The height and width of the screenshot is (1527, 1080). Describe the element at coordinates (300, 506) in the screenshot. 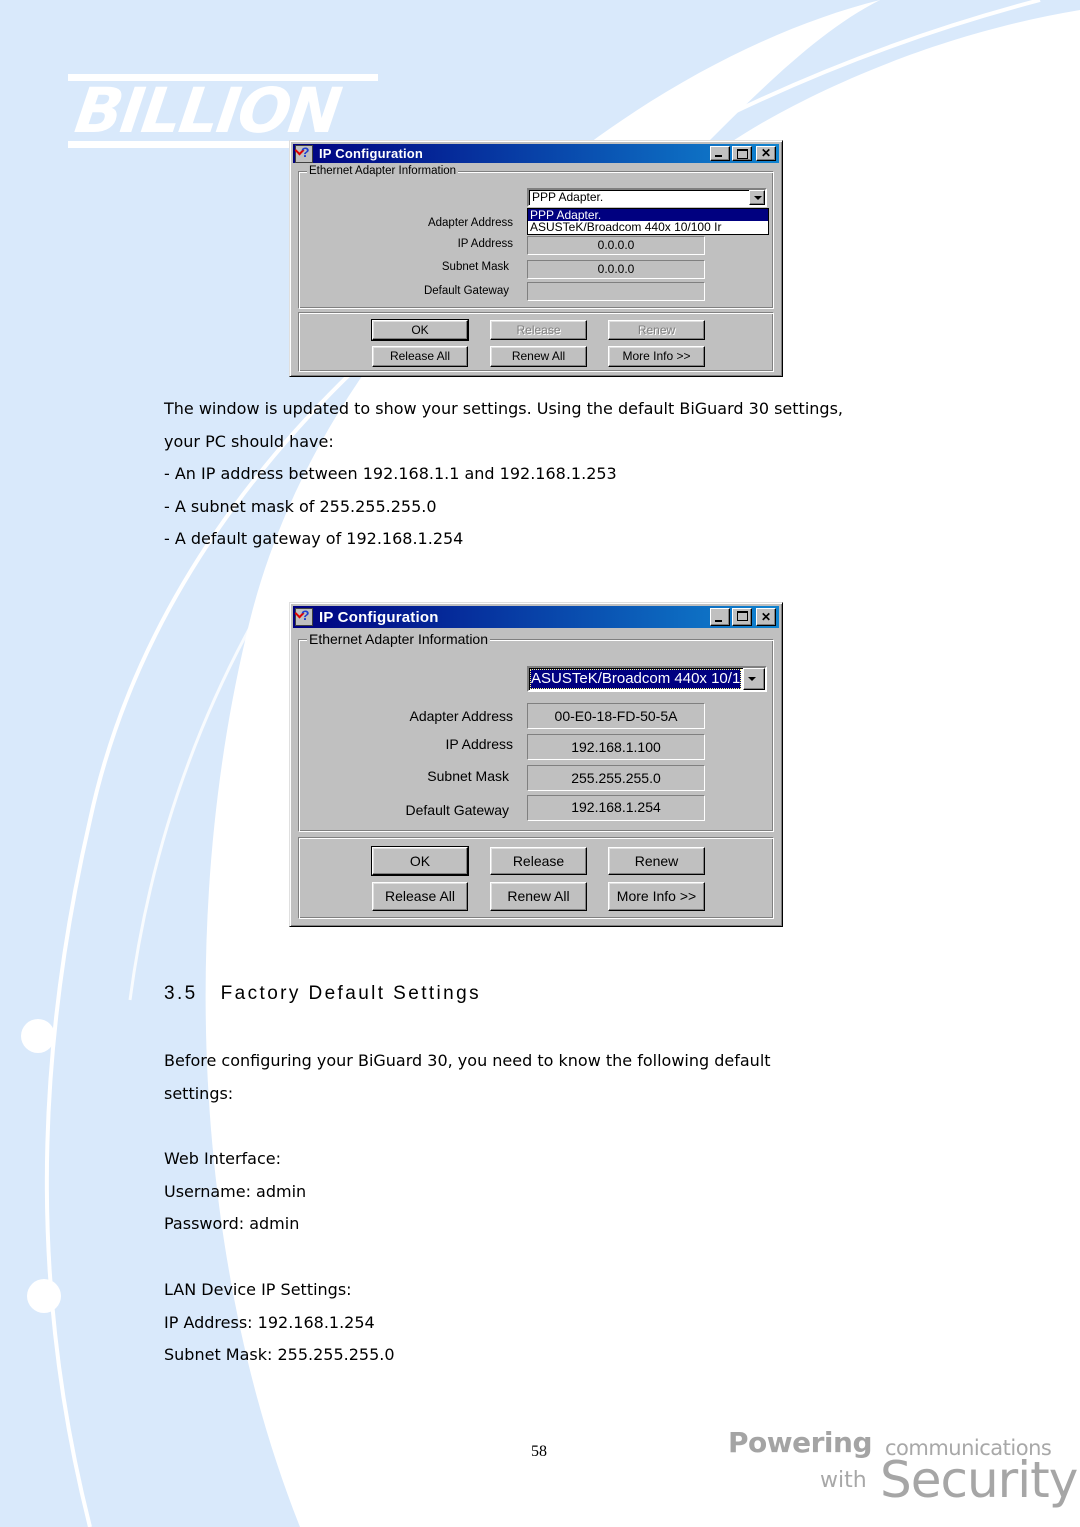

I see `bullet-subnet-mask: - A subnet mask of 255.255.255.0` at that location.